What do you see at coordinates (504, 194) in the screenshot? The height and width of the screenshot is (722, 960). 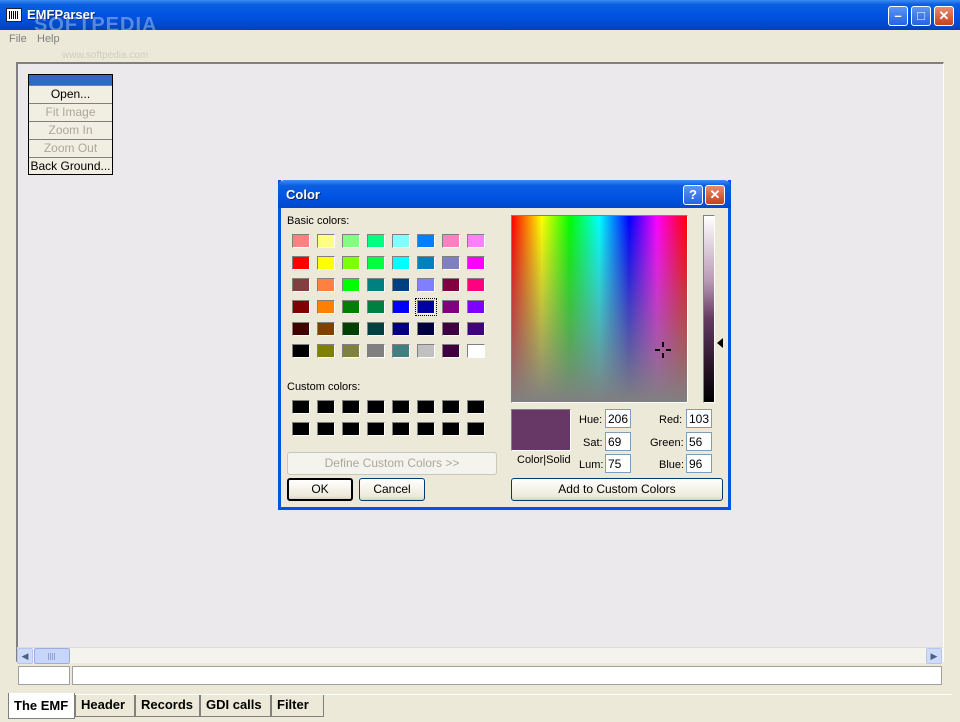 I see `dialog-title-bar: Color ? ✕` at bounding box center [504, 194].